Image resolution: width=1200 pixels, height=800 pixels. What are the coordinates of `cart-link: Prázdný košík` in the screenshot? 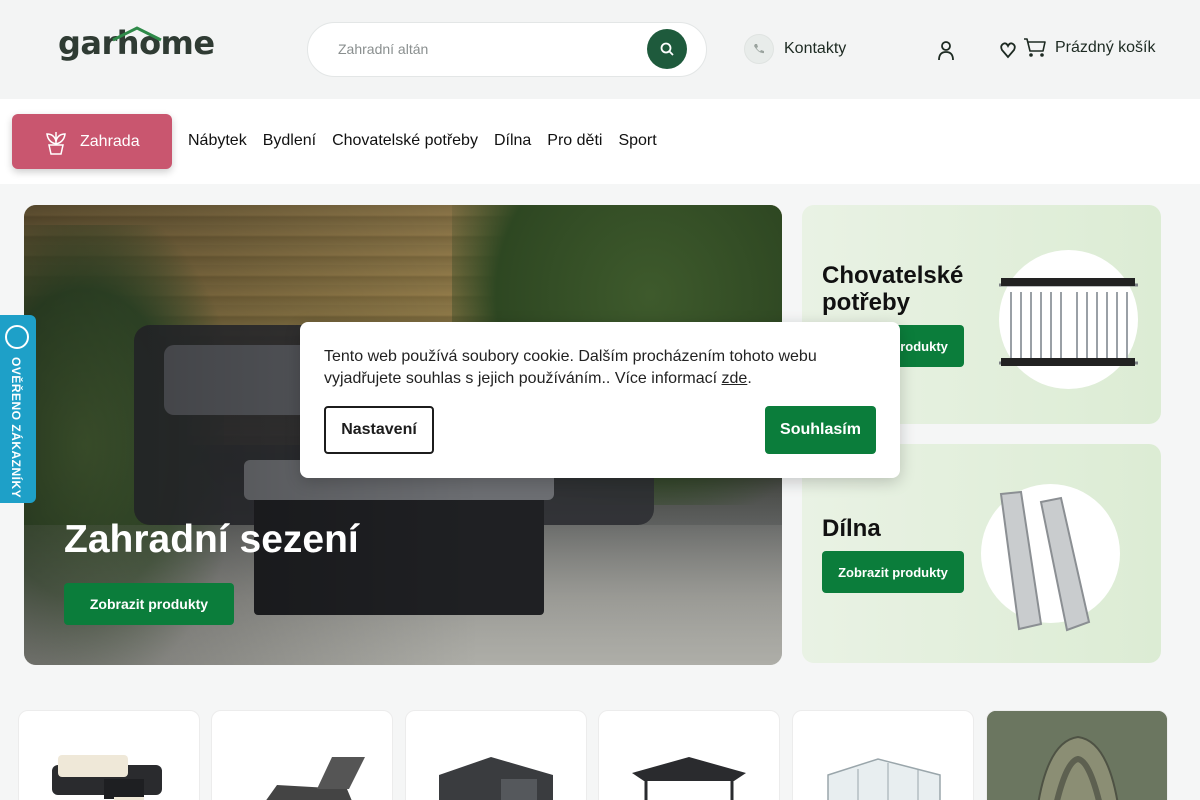 It's located at (1089, 48).